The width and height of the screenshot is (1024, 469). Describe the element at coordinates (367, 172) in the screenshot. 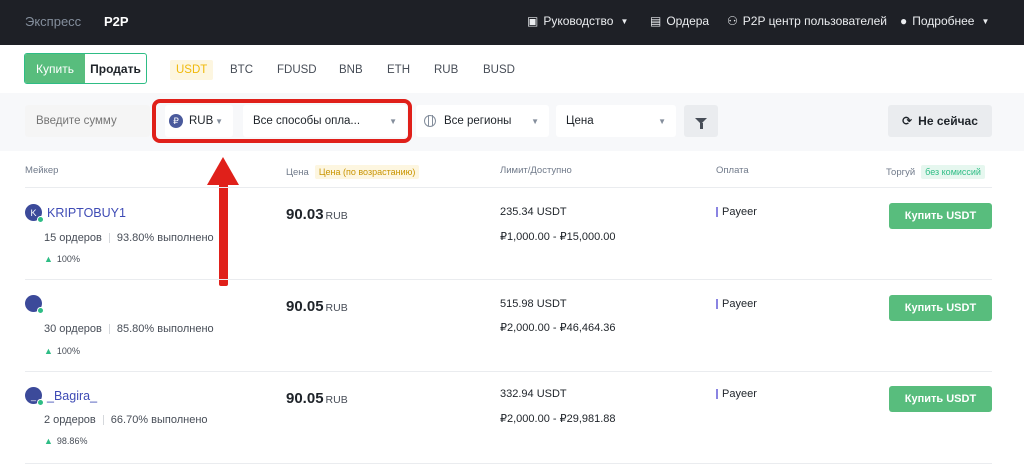

I see `price-sort-badge: Цена (по возрастанию)` at that location.